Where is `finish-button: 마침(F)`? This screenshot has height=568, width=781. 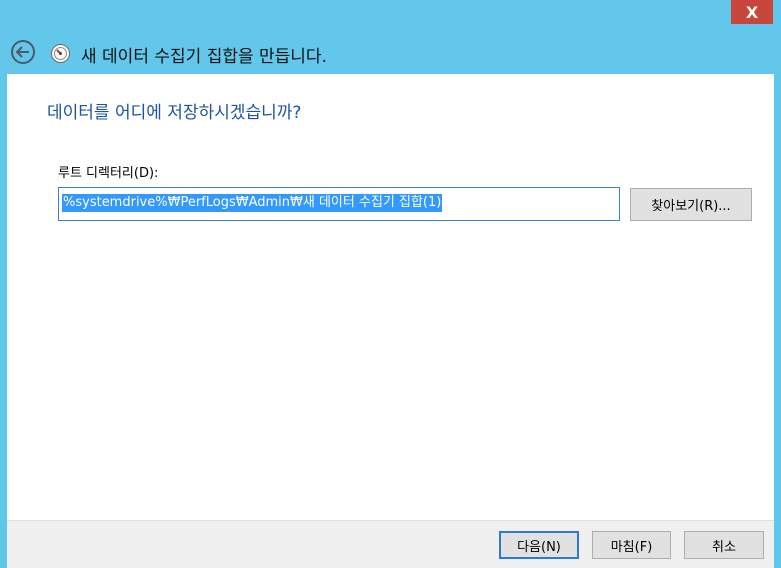 finish-button: 마침(F) is located at coordinates (631, 545).